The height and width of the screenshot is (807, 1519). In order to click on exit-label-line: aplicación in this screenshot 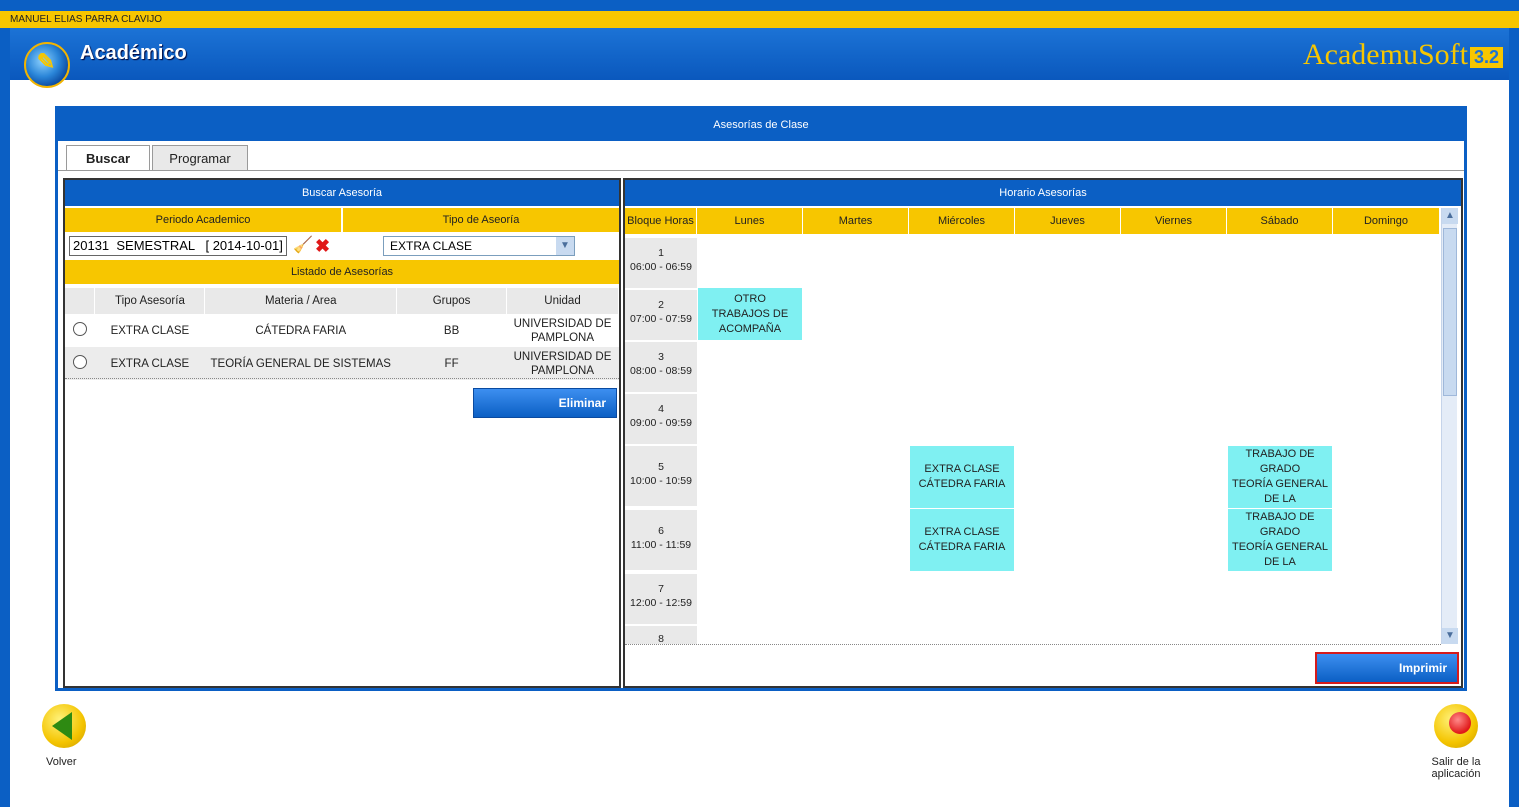, I will do `click(1456, 774)`.